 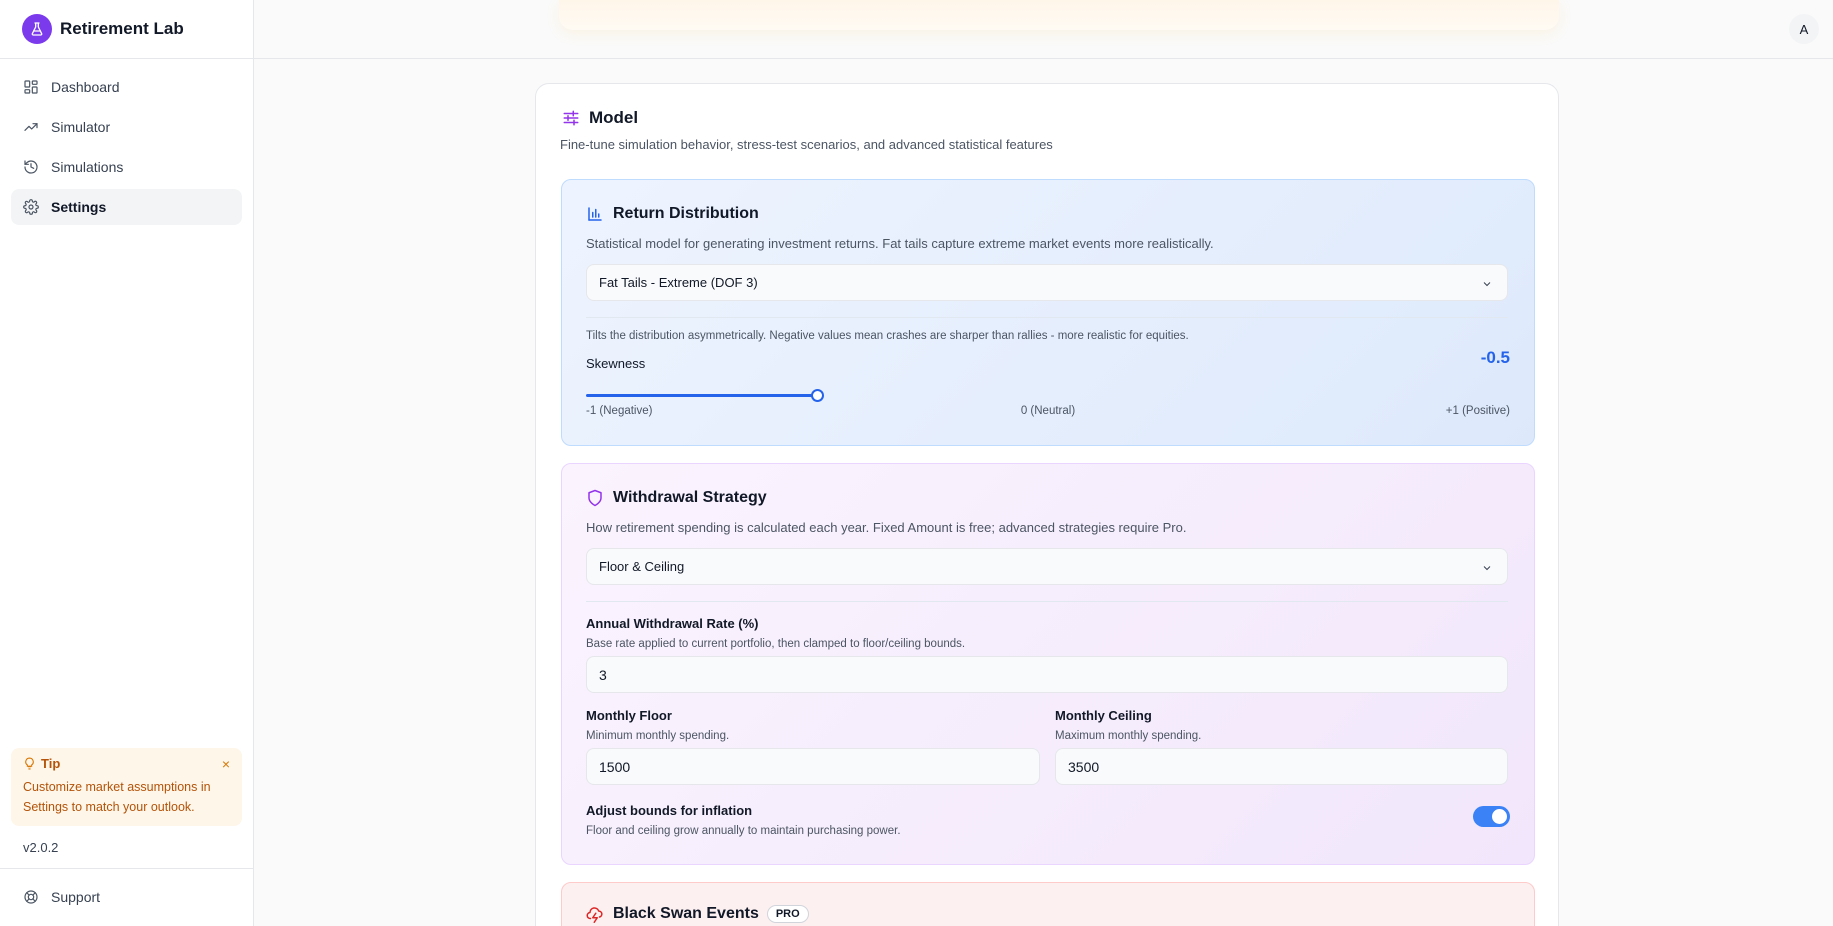 I want to click on flask-icon, so click(x=37, y=29).